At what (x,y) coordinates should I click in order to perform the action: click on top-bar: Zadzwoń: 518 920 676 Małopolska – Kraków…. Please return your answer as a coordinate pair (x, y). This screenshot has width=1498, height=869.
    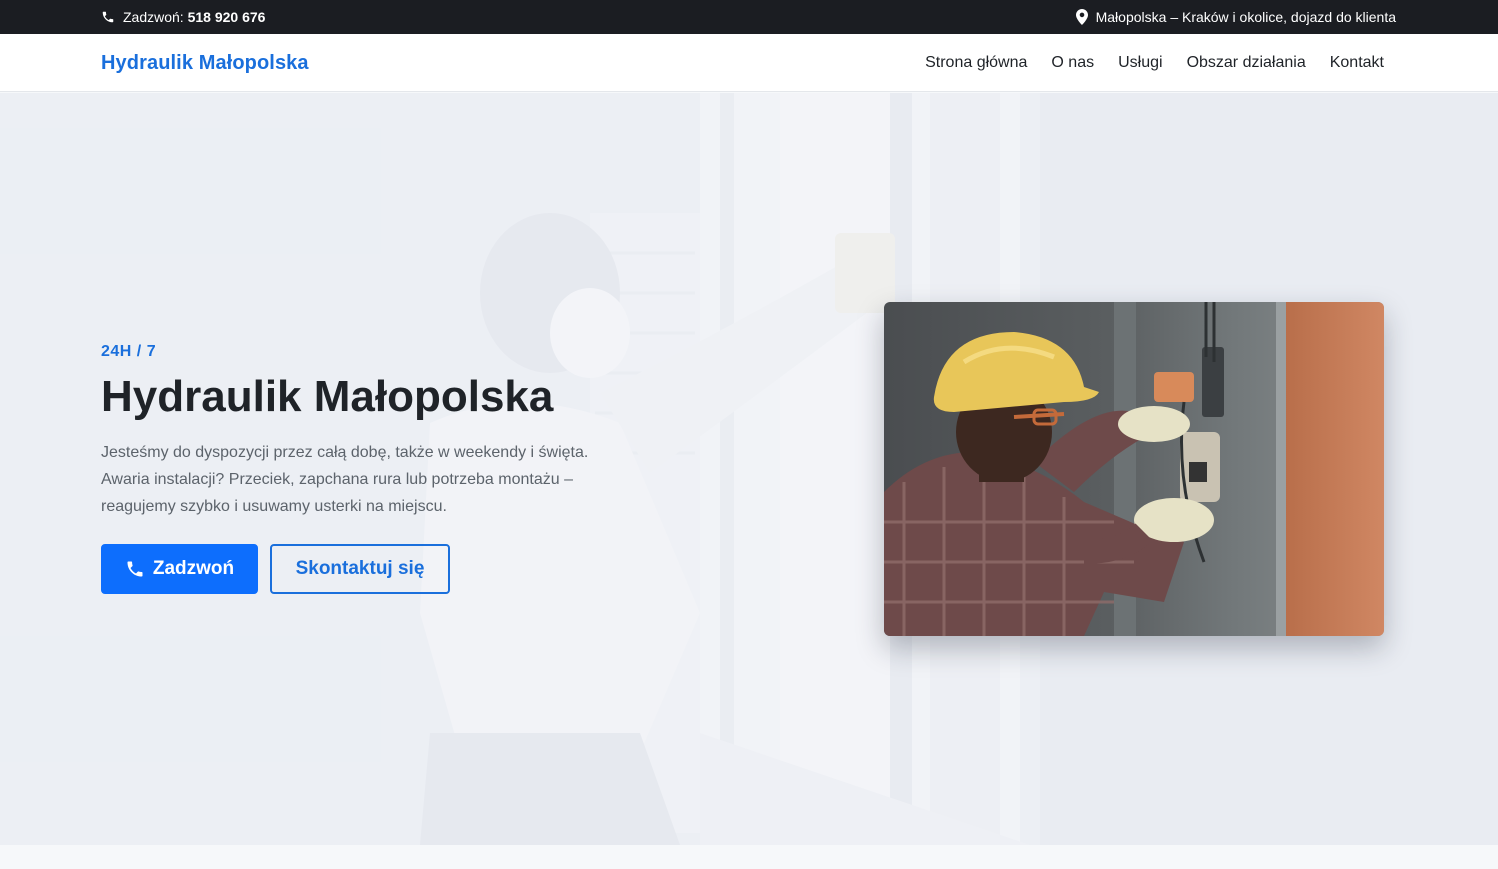
    Looking at the image, I should click on (749, 17).